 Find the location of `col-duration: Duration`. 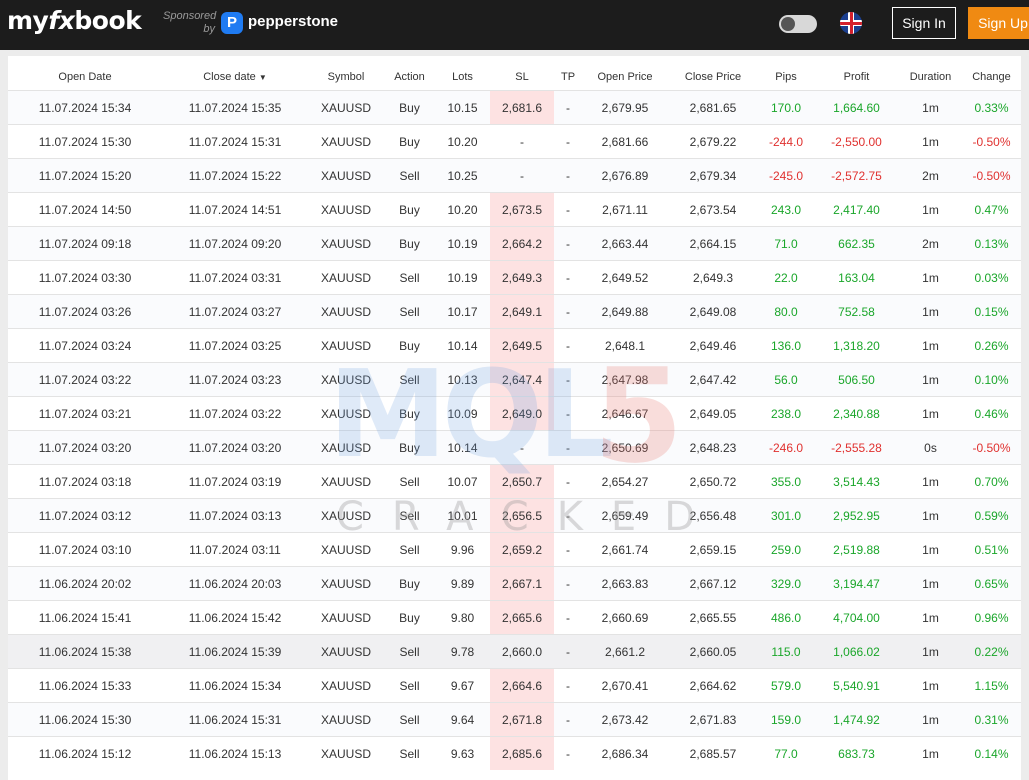

col-duration: Duration is located at coordinates (930, 77).